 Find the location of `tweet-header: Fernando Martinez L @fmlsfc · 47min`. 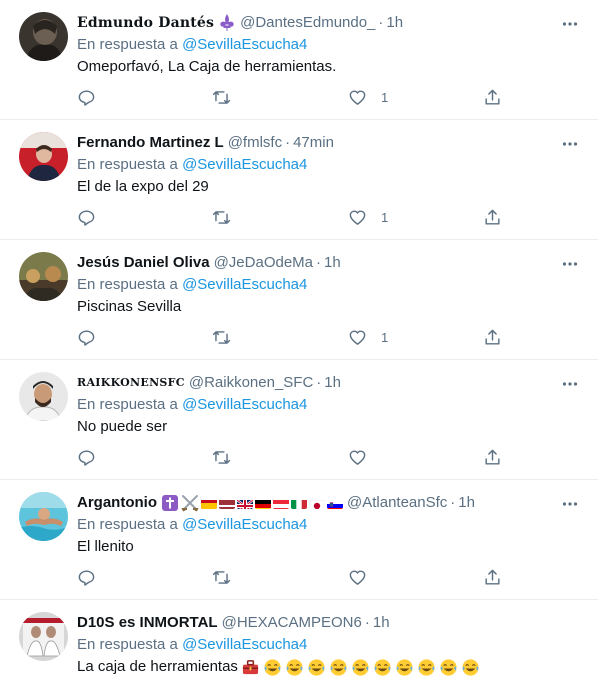

tweet-header: Fernando Martinez L @fmlsfc · 47min is located at coordinates (317, 143).